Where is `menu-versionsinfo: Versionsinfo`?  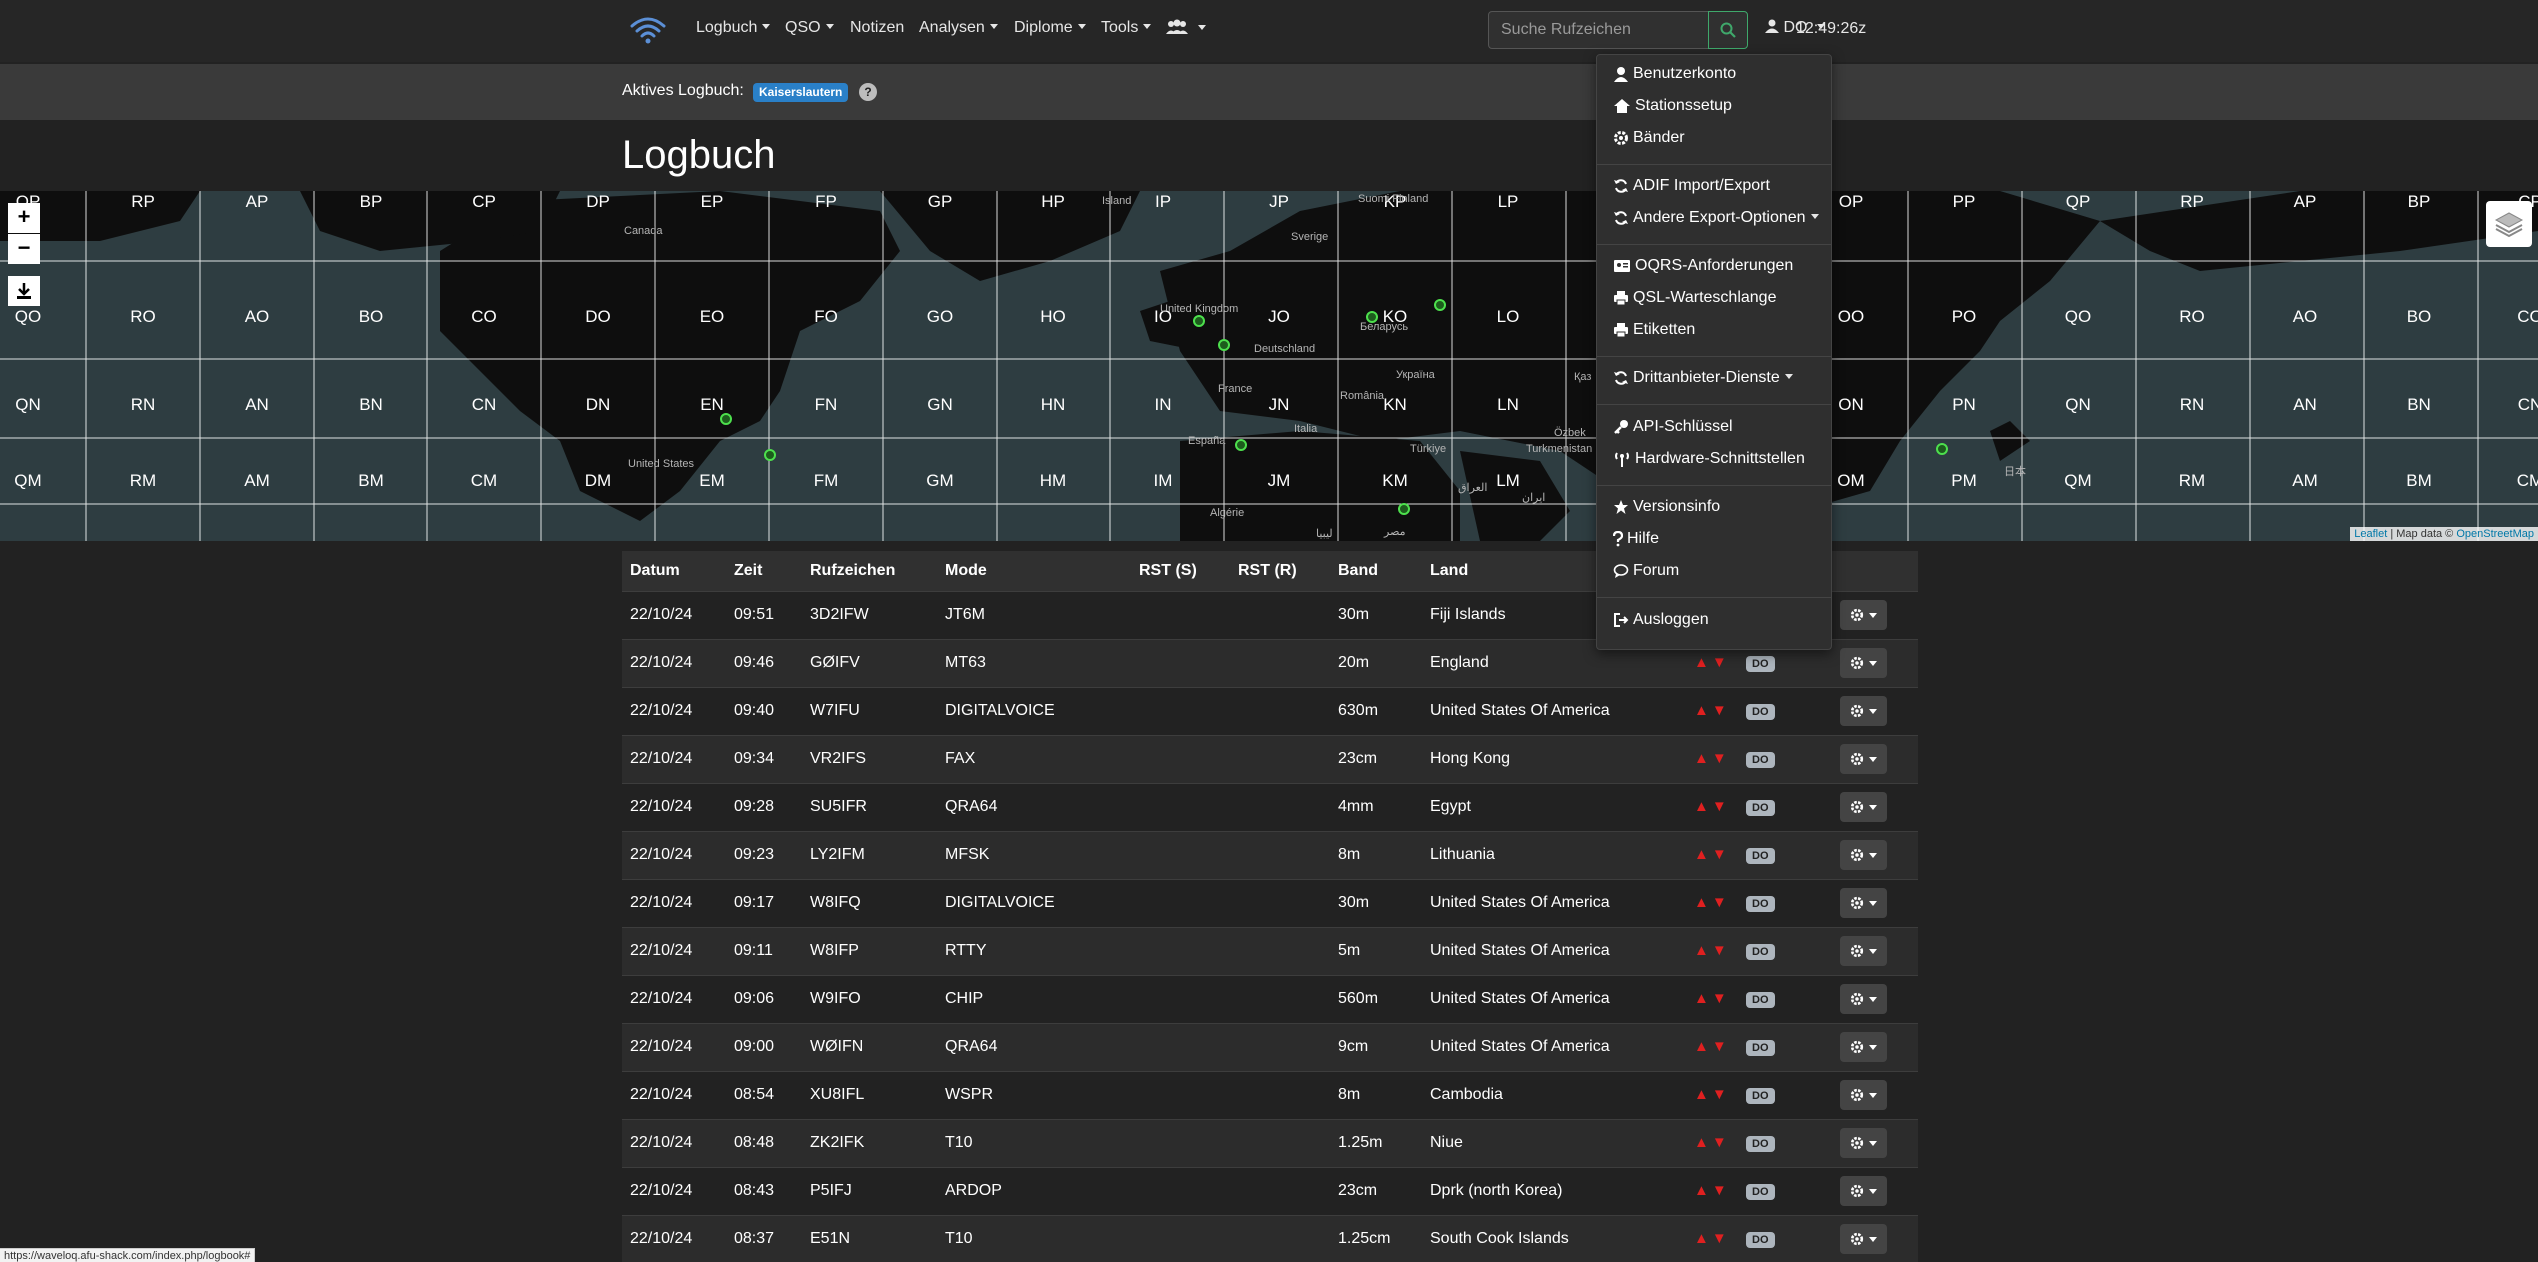 menu-versionsinfo: Versionsinfo is located at coordinates (1666, 507).